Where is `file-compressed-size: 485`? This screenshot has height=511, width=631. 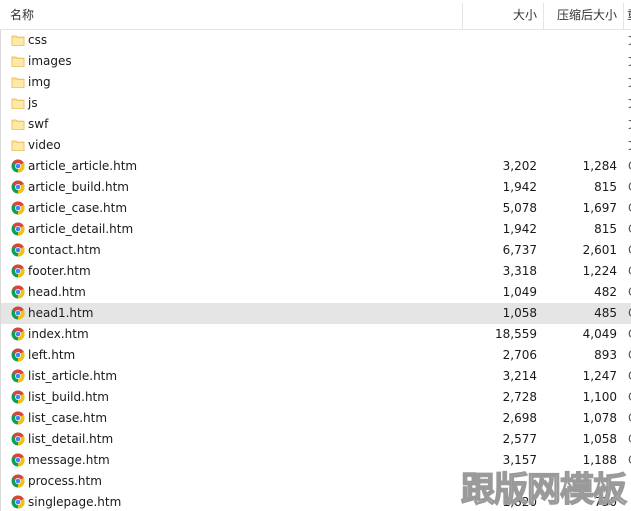
file-compressed-size: 485 is located at coordinates (605, 313).